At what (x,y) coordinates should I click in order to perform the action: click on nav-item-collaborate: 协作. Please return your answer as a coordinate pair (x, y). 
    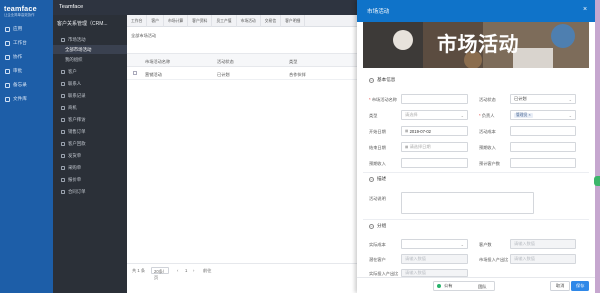
    Looking at the image, I should click on (13, 57).